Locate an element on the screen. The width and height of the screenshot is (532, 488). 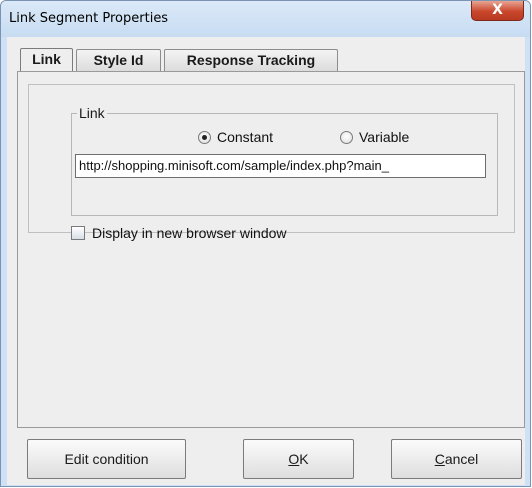
ok-button: OK is located at coordinates (298, 459).